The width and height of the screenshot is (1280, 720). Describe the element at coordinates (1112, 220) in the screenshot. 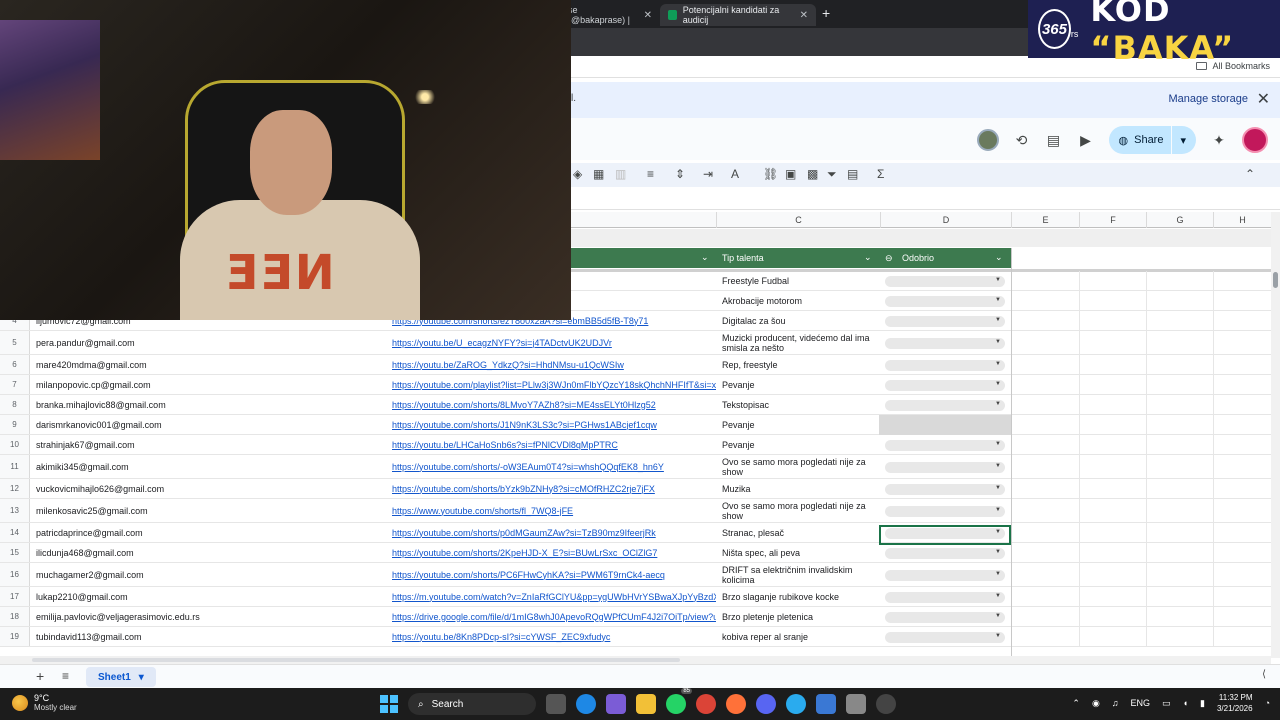

I see `column-header-f: F` at that location.